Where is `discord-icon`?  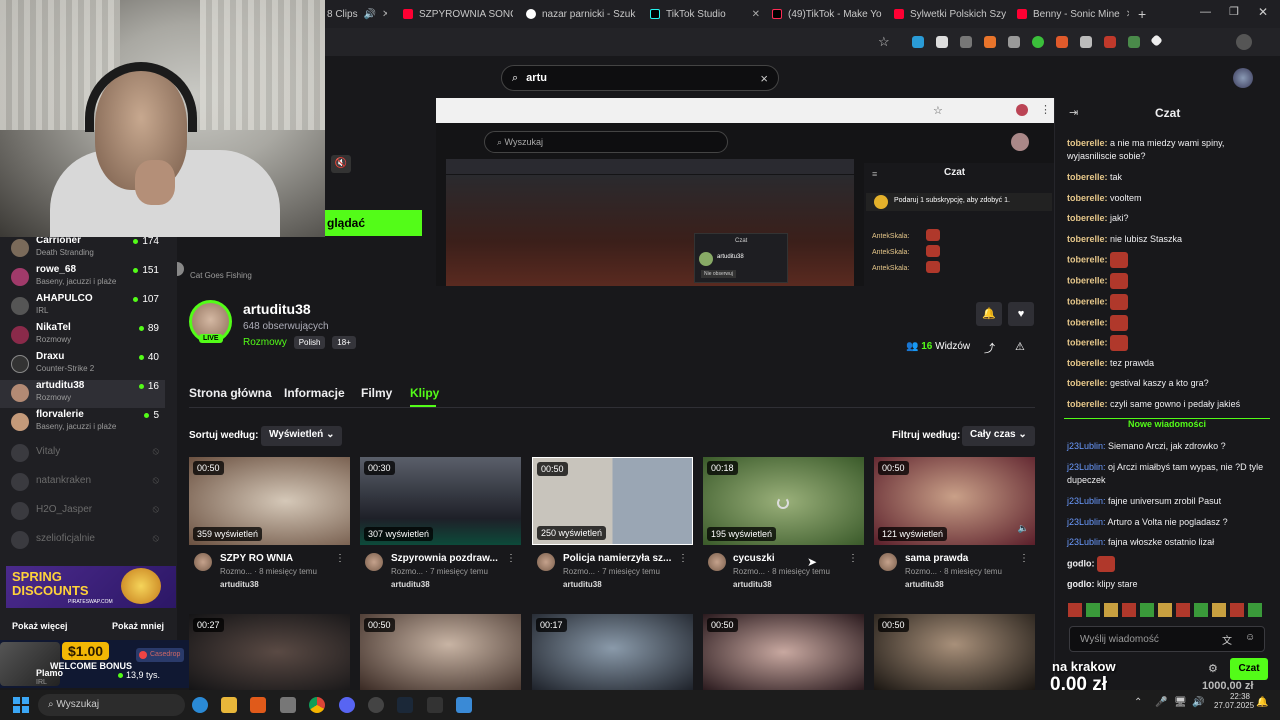 discord-icon is located at coordinates (347, 705).